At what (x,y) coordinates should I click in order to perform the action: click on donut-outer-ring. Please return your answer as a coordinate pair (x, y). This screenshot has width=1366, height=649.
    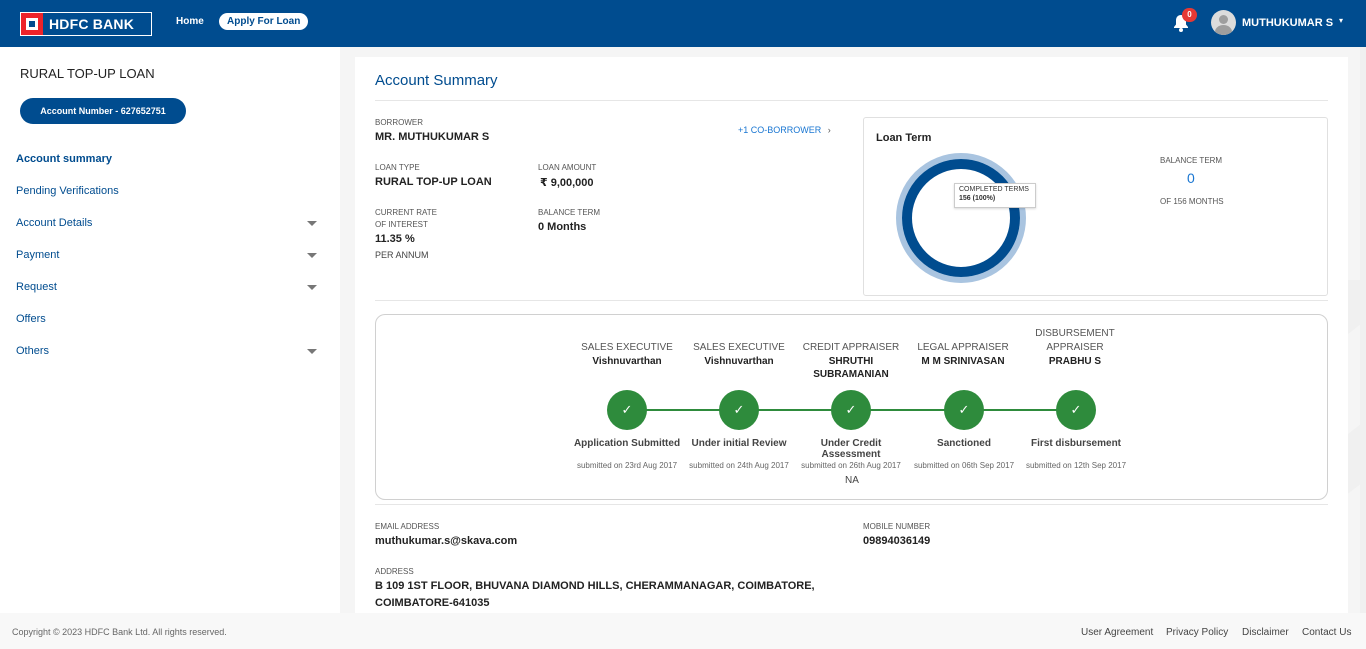
    Looking at the image, I should click on (961, 218).